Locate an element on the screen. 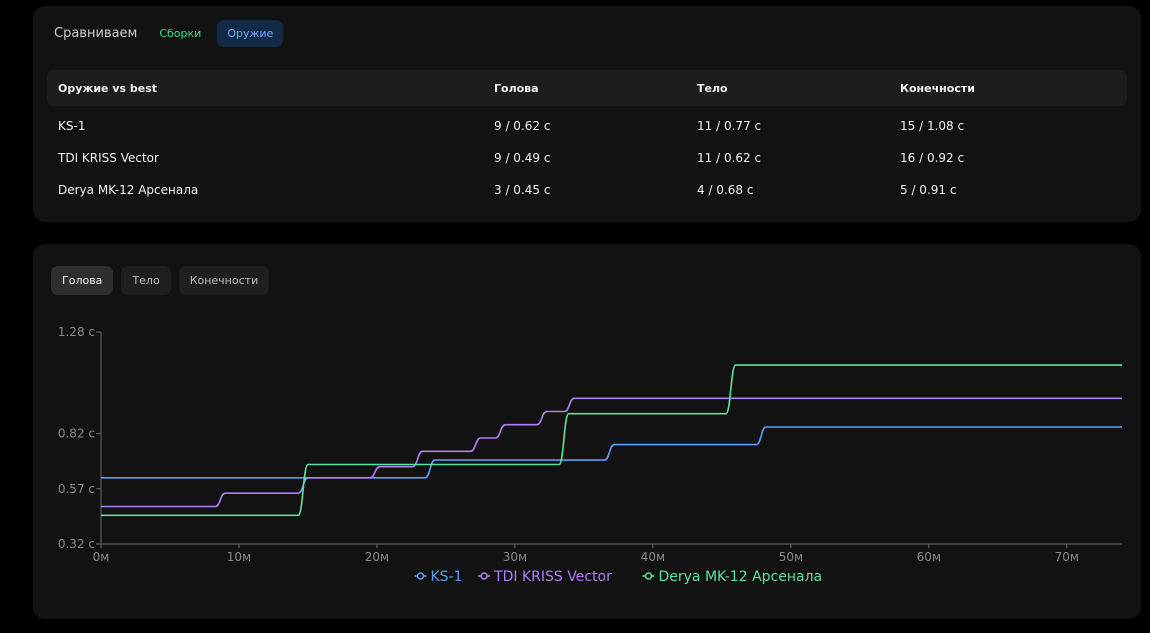 The image size is (1150, 633). table-header-row: Оружие vs best Голова Тело Конечности is located at coordinates (587, 88).